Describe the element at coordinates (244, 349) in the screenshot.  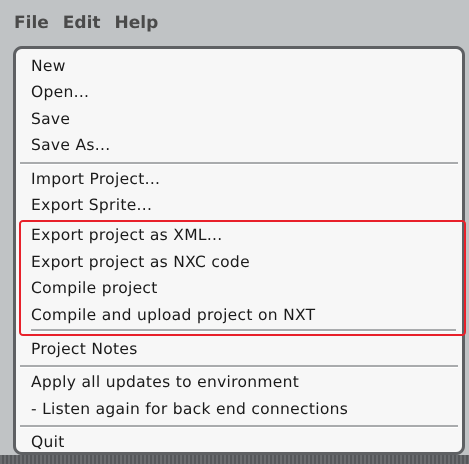
I see `menu-item: Project Notes` at that location.